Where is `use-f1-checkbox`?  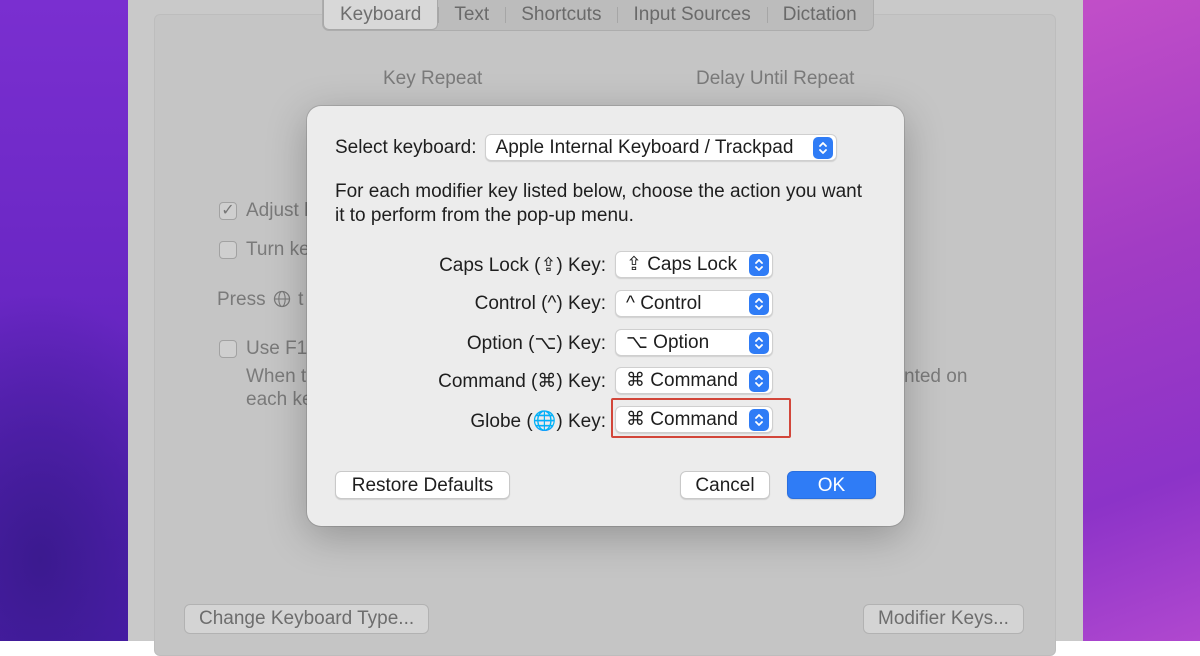
use-f1-checkbox is located at coordinates (228, 349).